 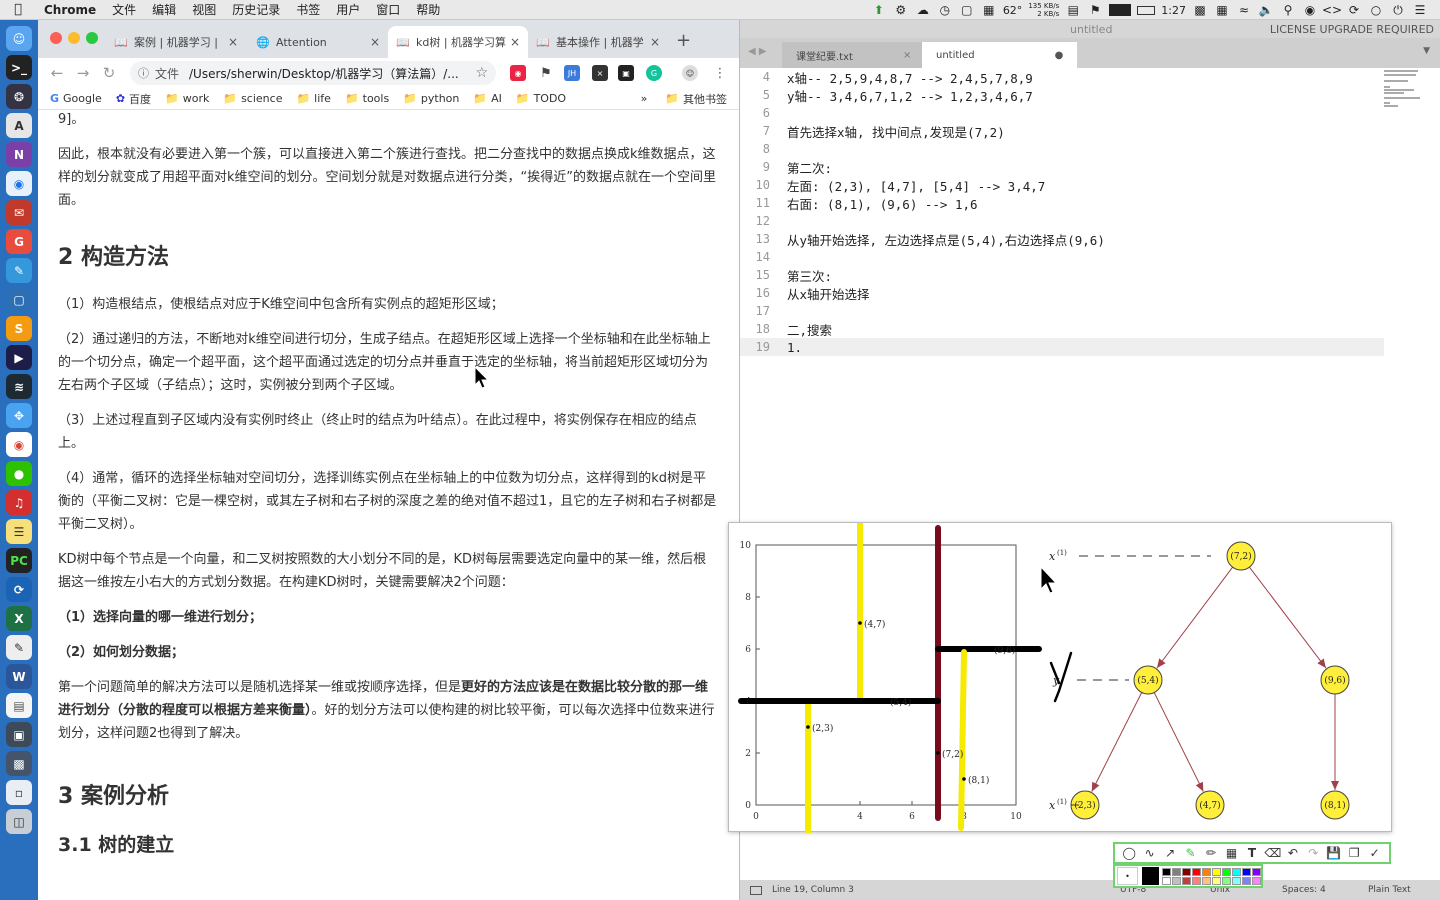 What do you see at coordinates (1062, 113) in the screenshot?
I see `code-line: 6` at bounding box center [1062, 113].